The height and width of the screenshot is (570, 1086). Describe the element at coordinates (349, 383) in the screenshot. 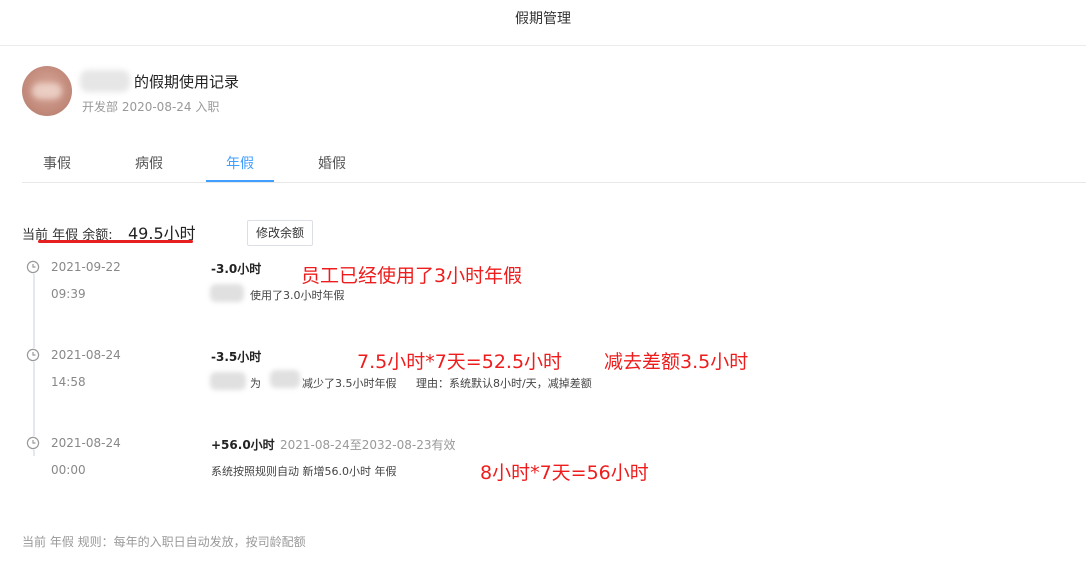

I see `record-description: 减少了3.5小时年假` at that location.